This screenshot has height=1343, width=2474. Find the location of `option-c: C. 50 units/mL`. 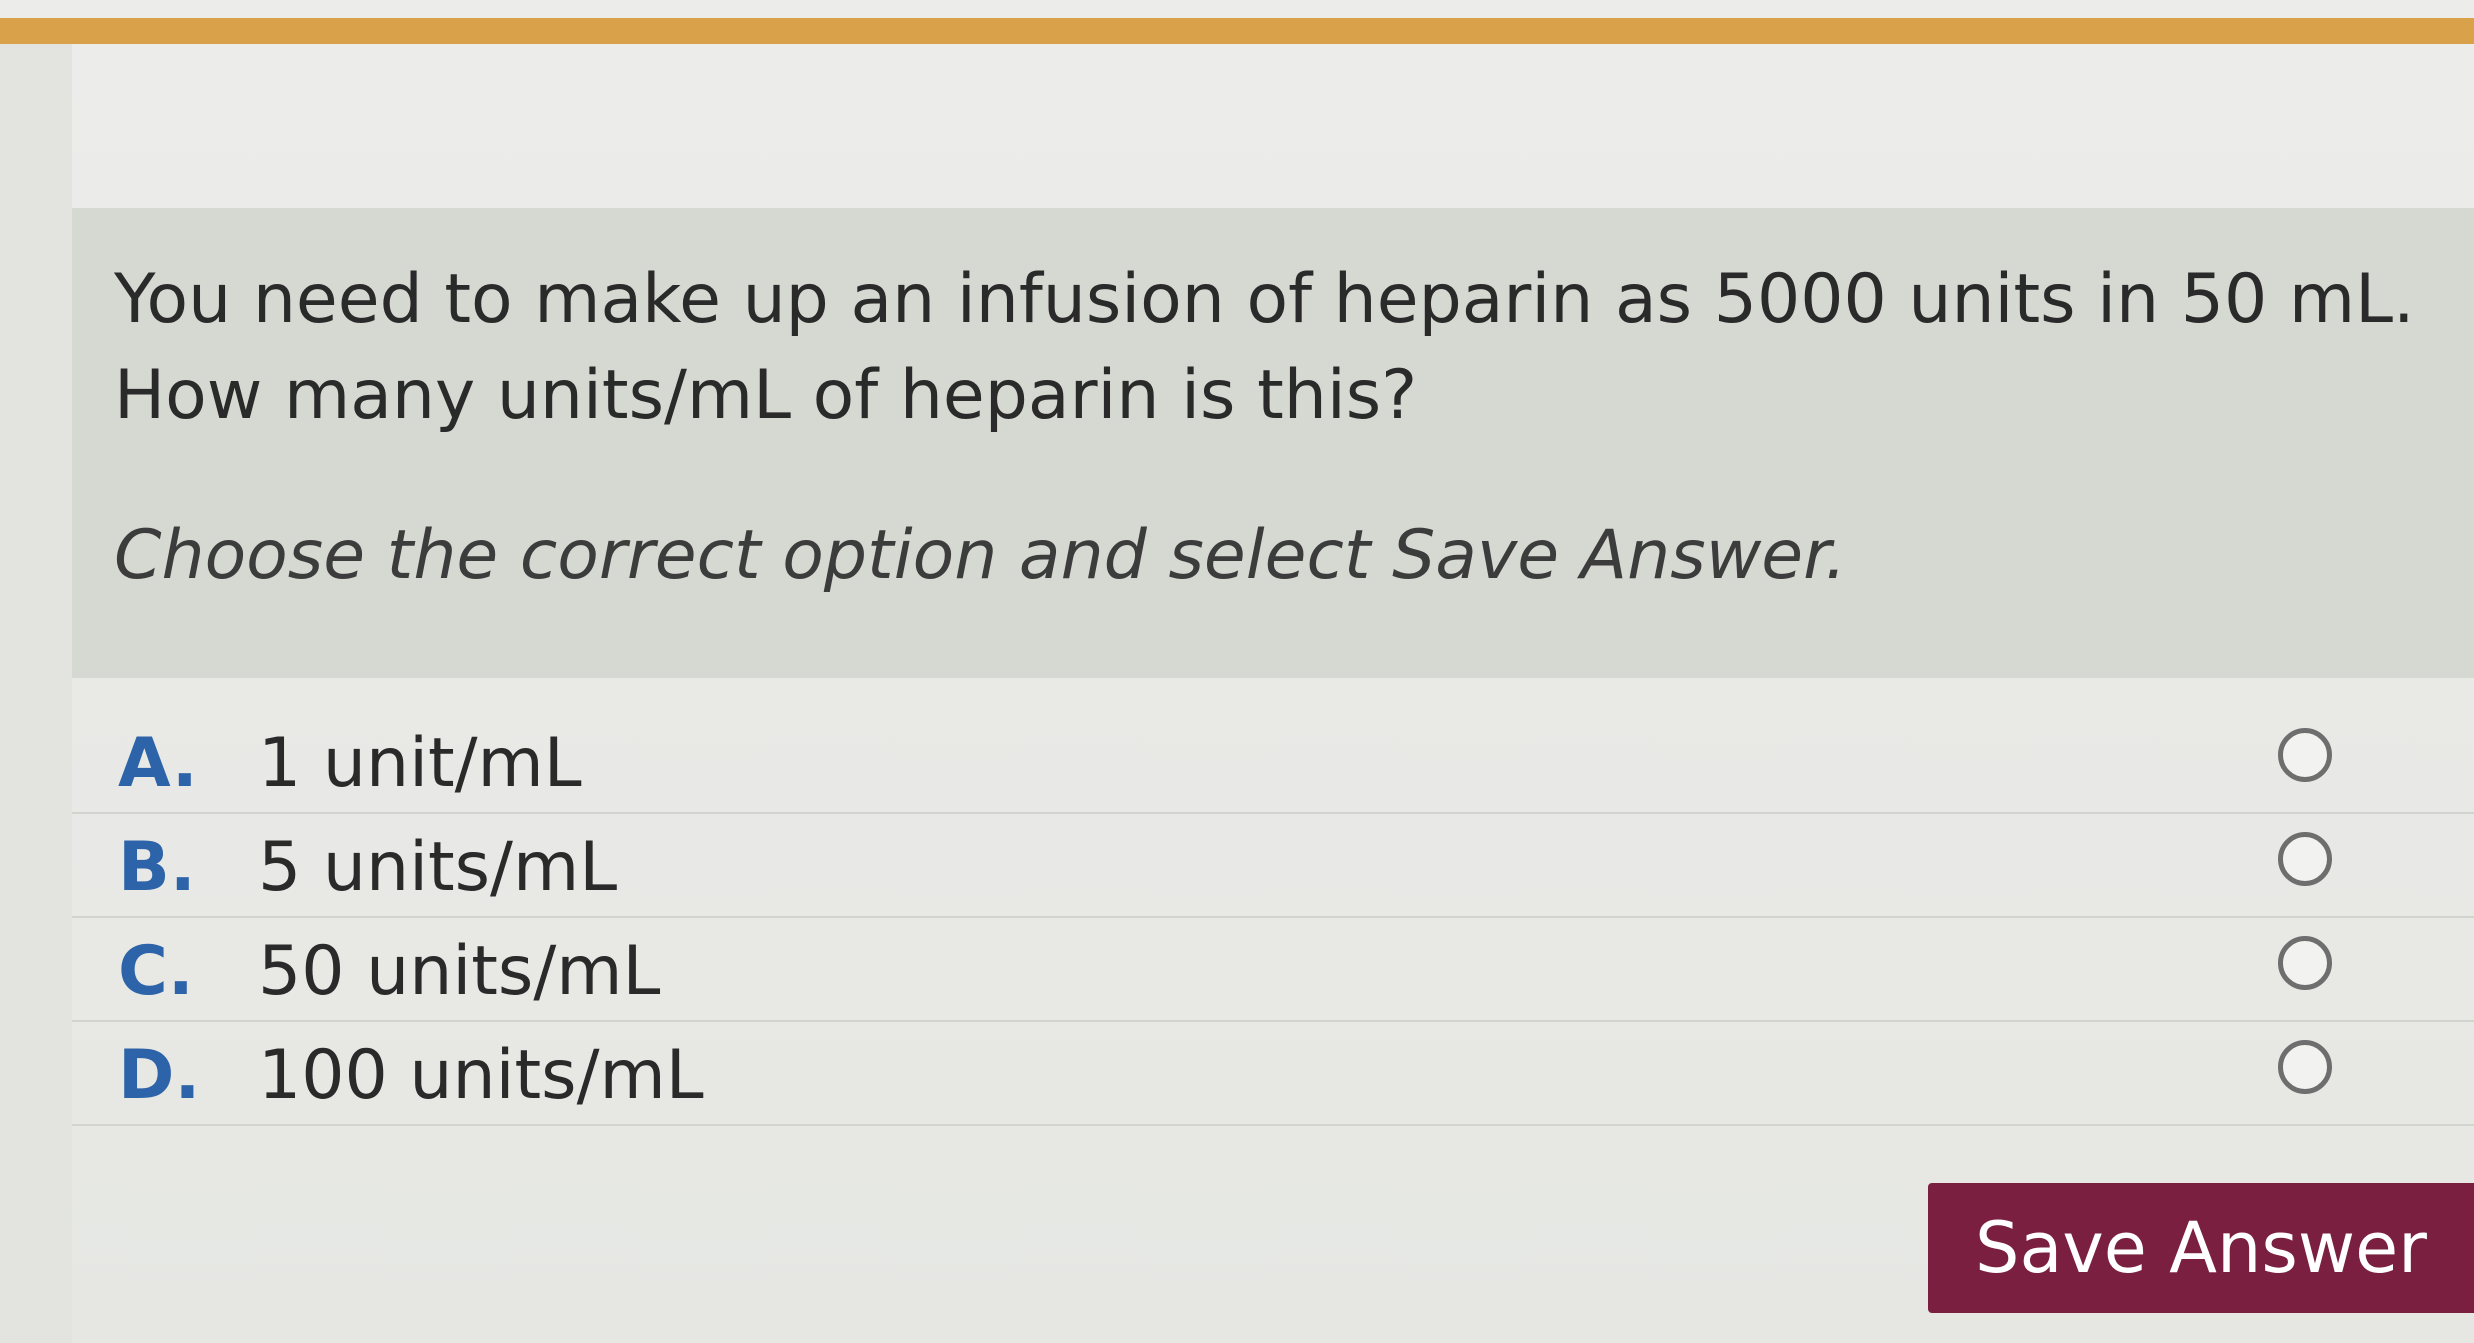

option-c: C. 50 units/mL is located at coordinates (1273, 970).